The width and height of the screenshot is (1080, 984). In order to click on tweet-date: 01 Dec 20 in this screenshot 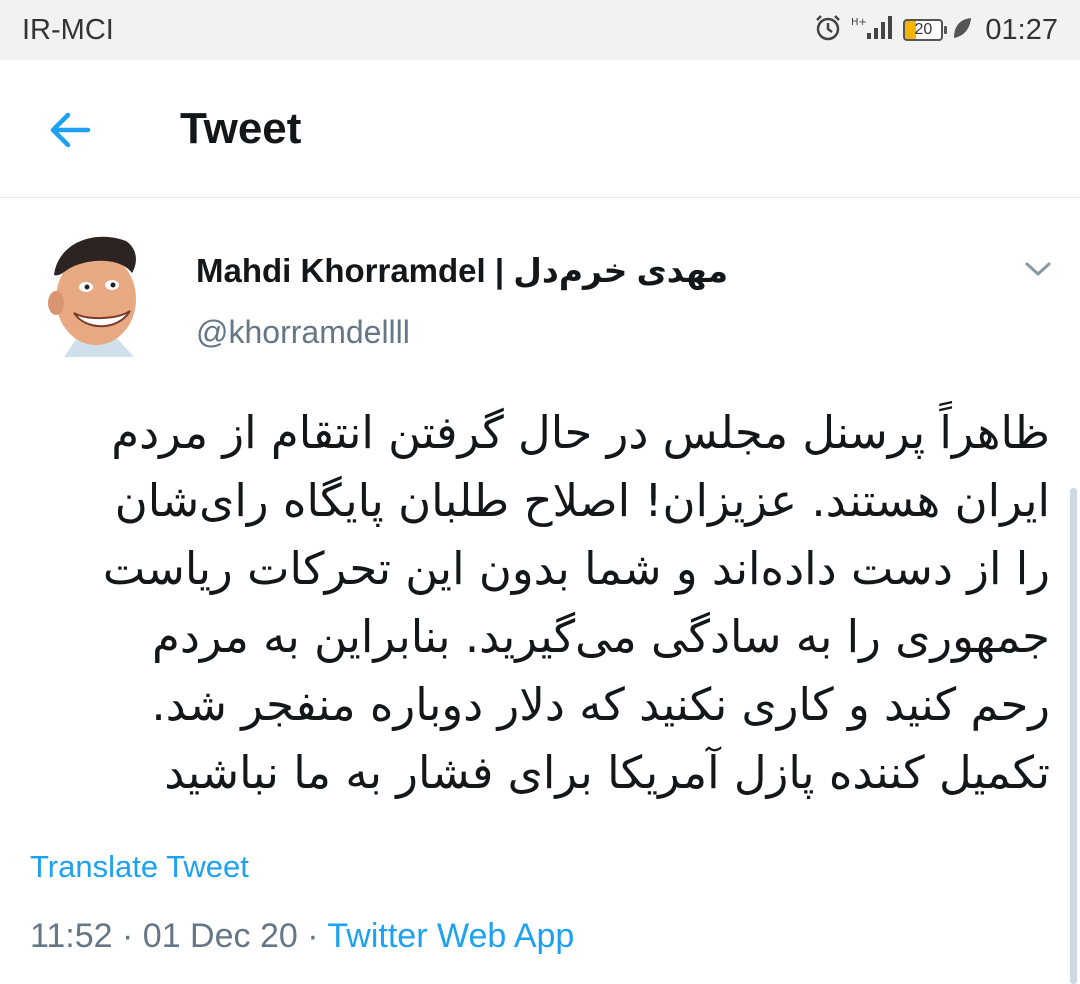, I will do `click(220, 936)`.